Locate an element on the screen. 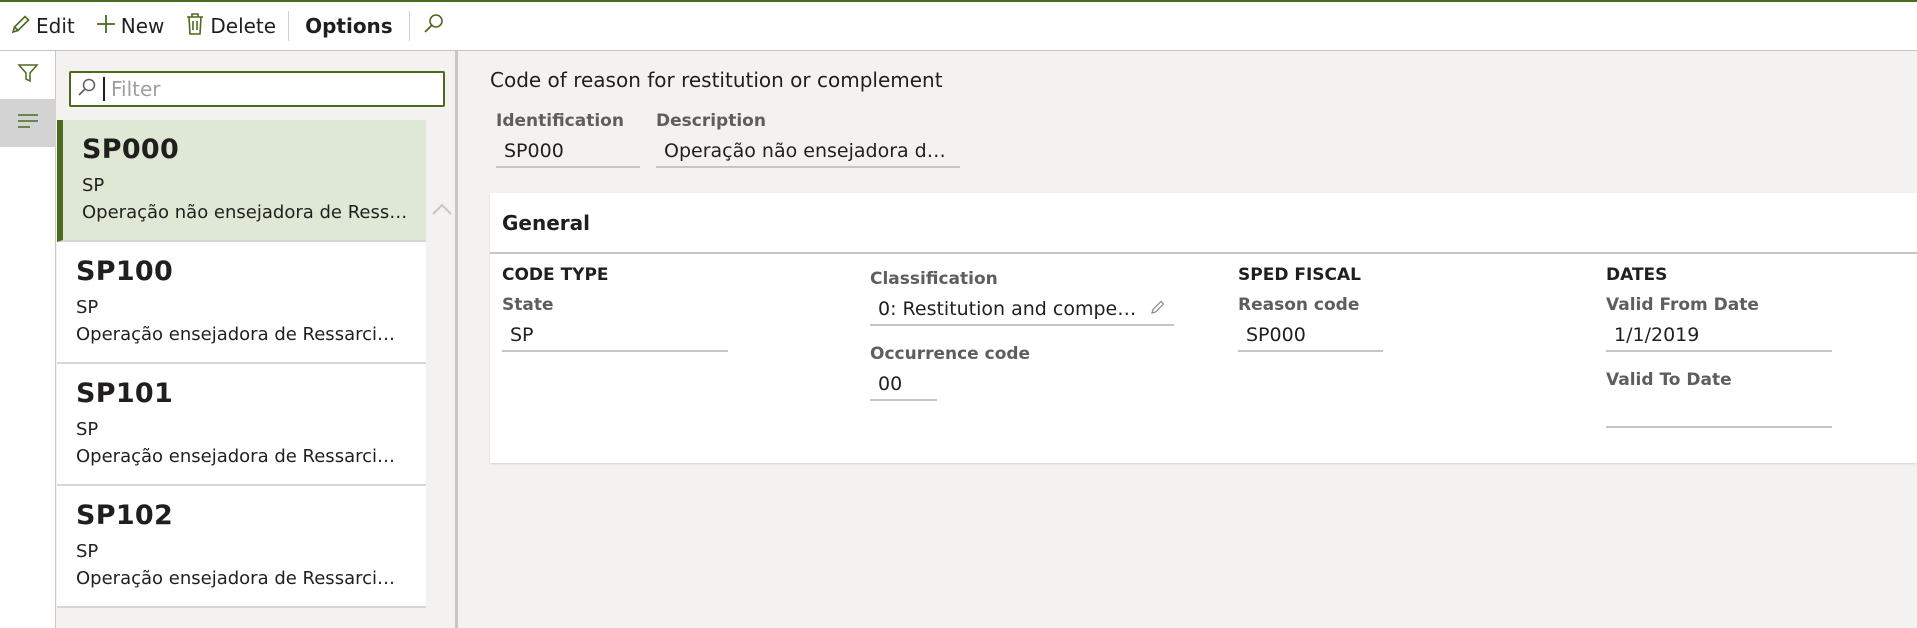  description-label: Description is located at coordinates (711, 121).